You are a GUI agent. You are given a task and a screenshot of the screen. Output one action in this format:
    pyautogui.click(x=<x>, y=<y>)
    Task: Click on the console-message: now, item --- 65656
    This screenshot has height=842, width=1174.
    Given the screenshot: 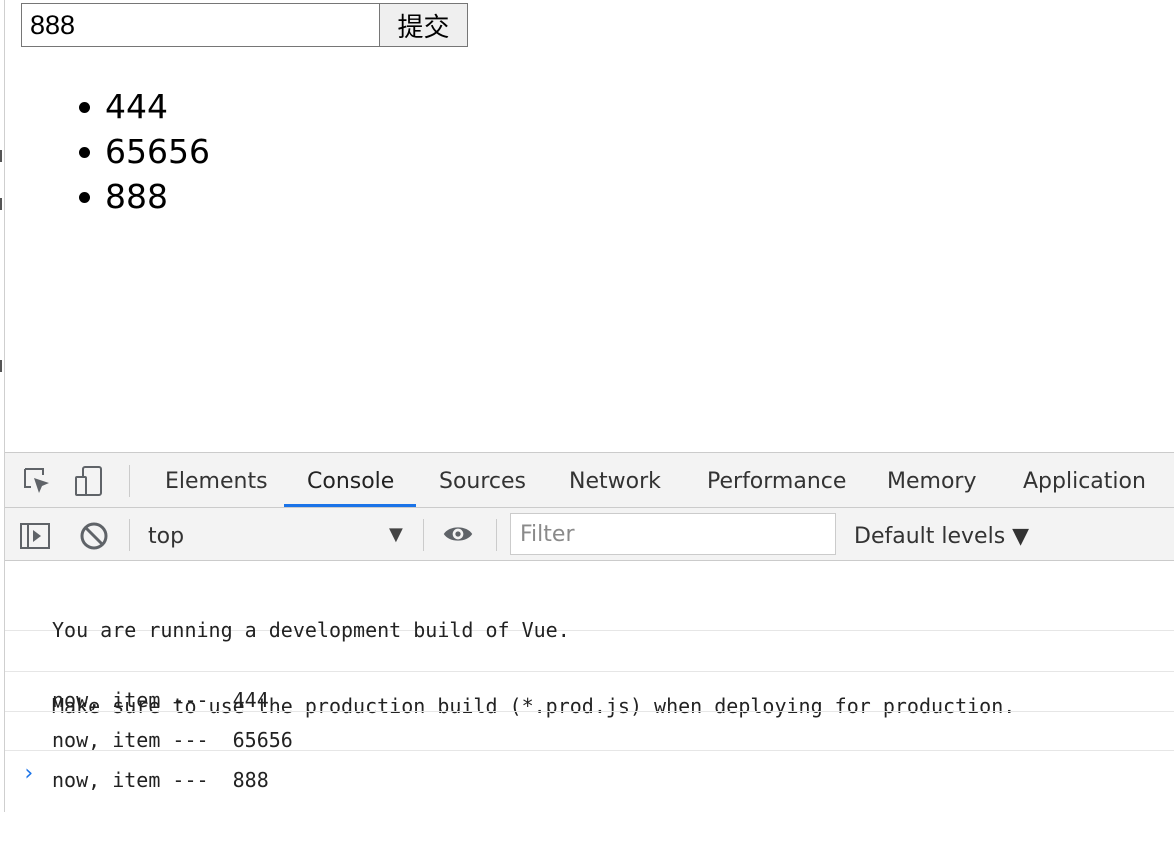 What is the action you would take?
    pyautogui.click(x=589, y=712)
    